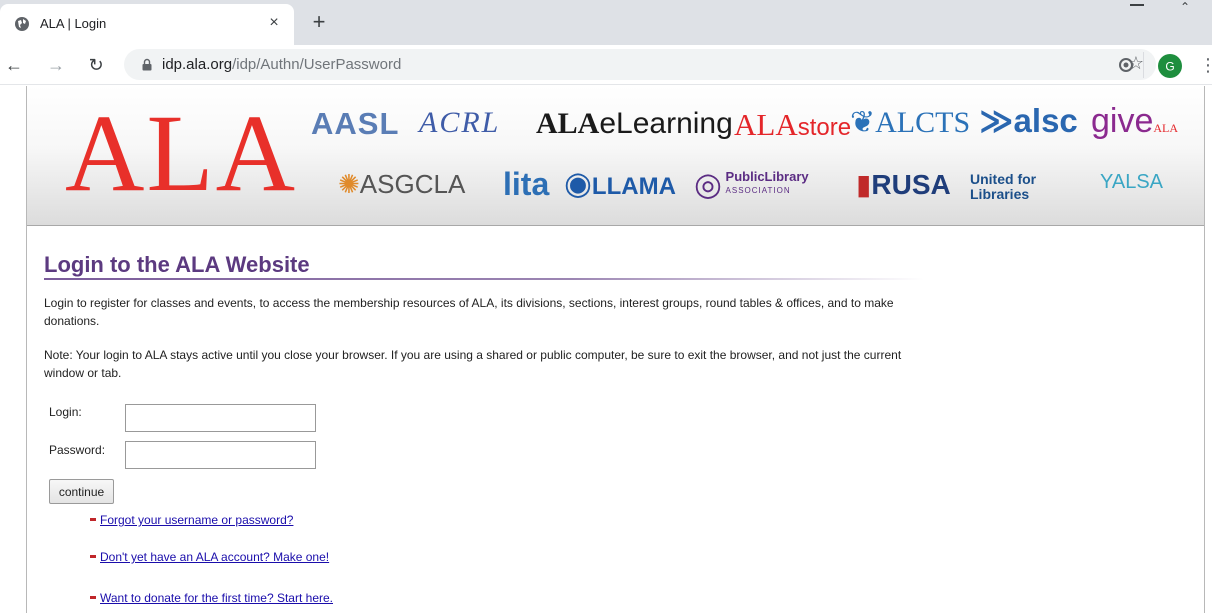 Image resolution: width=1212 pixels, height=613 pixels. I want to click on rusa-book-icon: ▮, so click(864, 184).